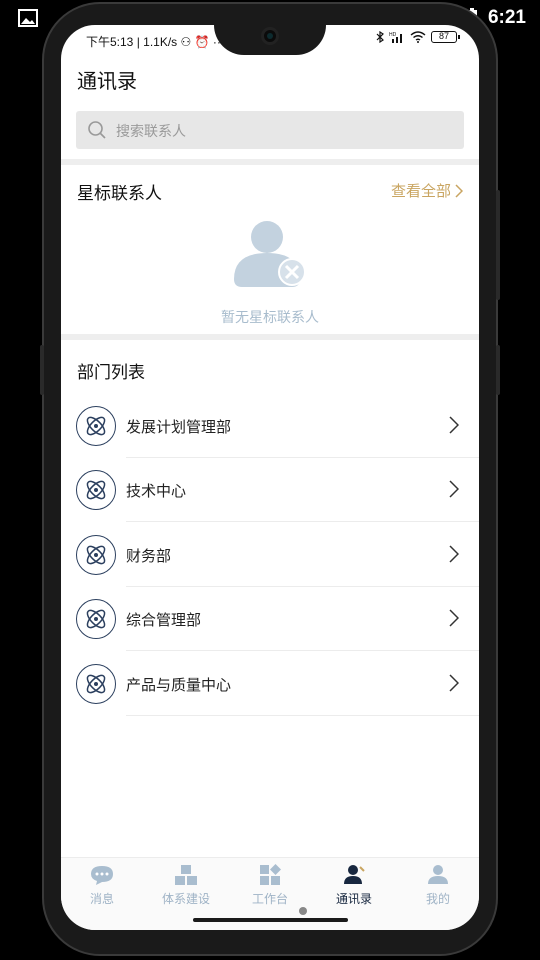 This screenshot has width=540, height=960. Describe the element at coordinates (393, 35) in the screenshot. I see `svg-text: HD` at that location.